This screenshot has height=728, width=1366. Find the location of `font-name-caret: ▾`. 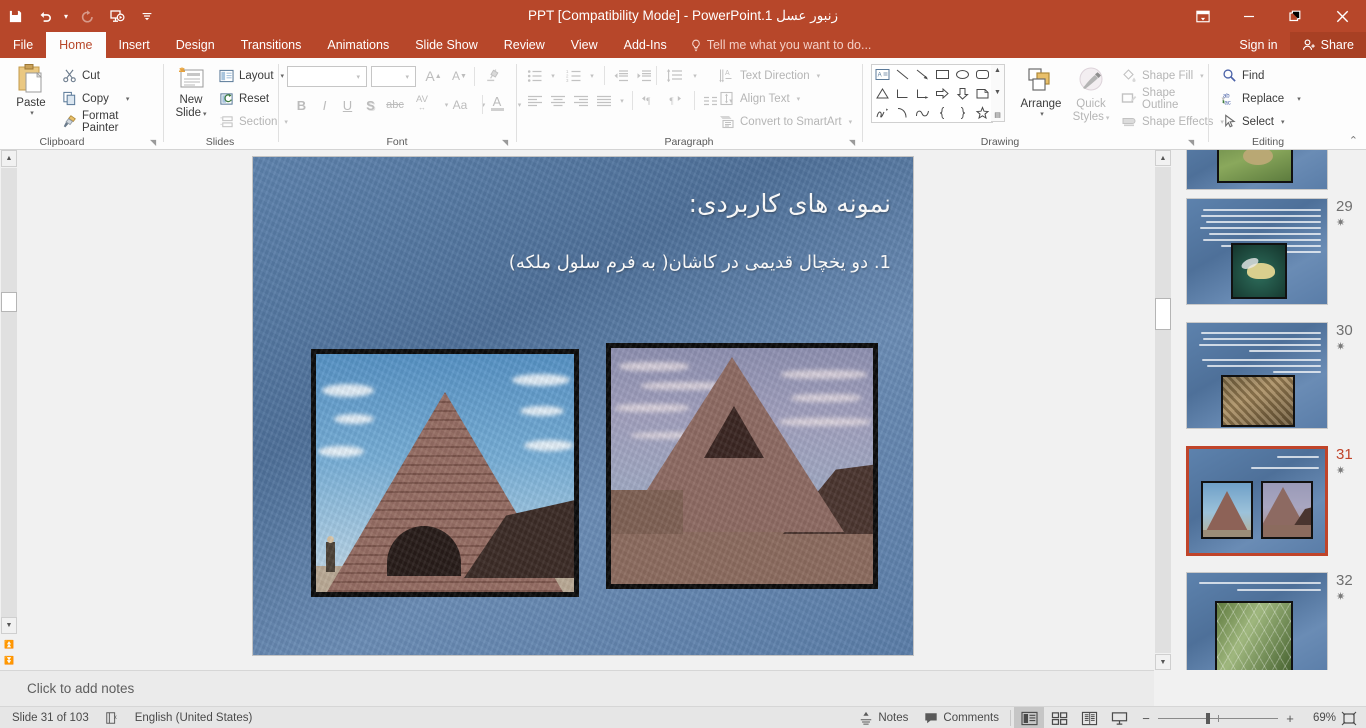

font-name-caret: ▾ is located at coordinates (358, 77).